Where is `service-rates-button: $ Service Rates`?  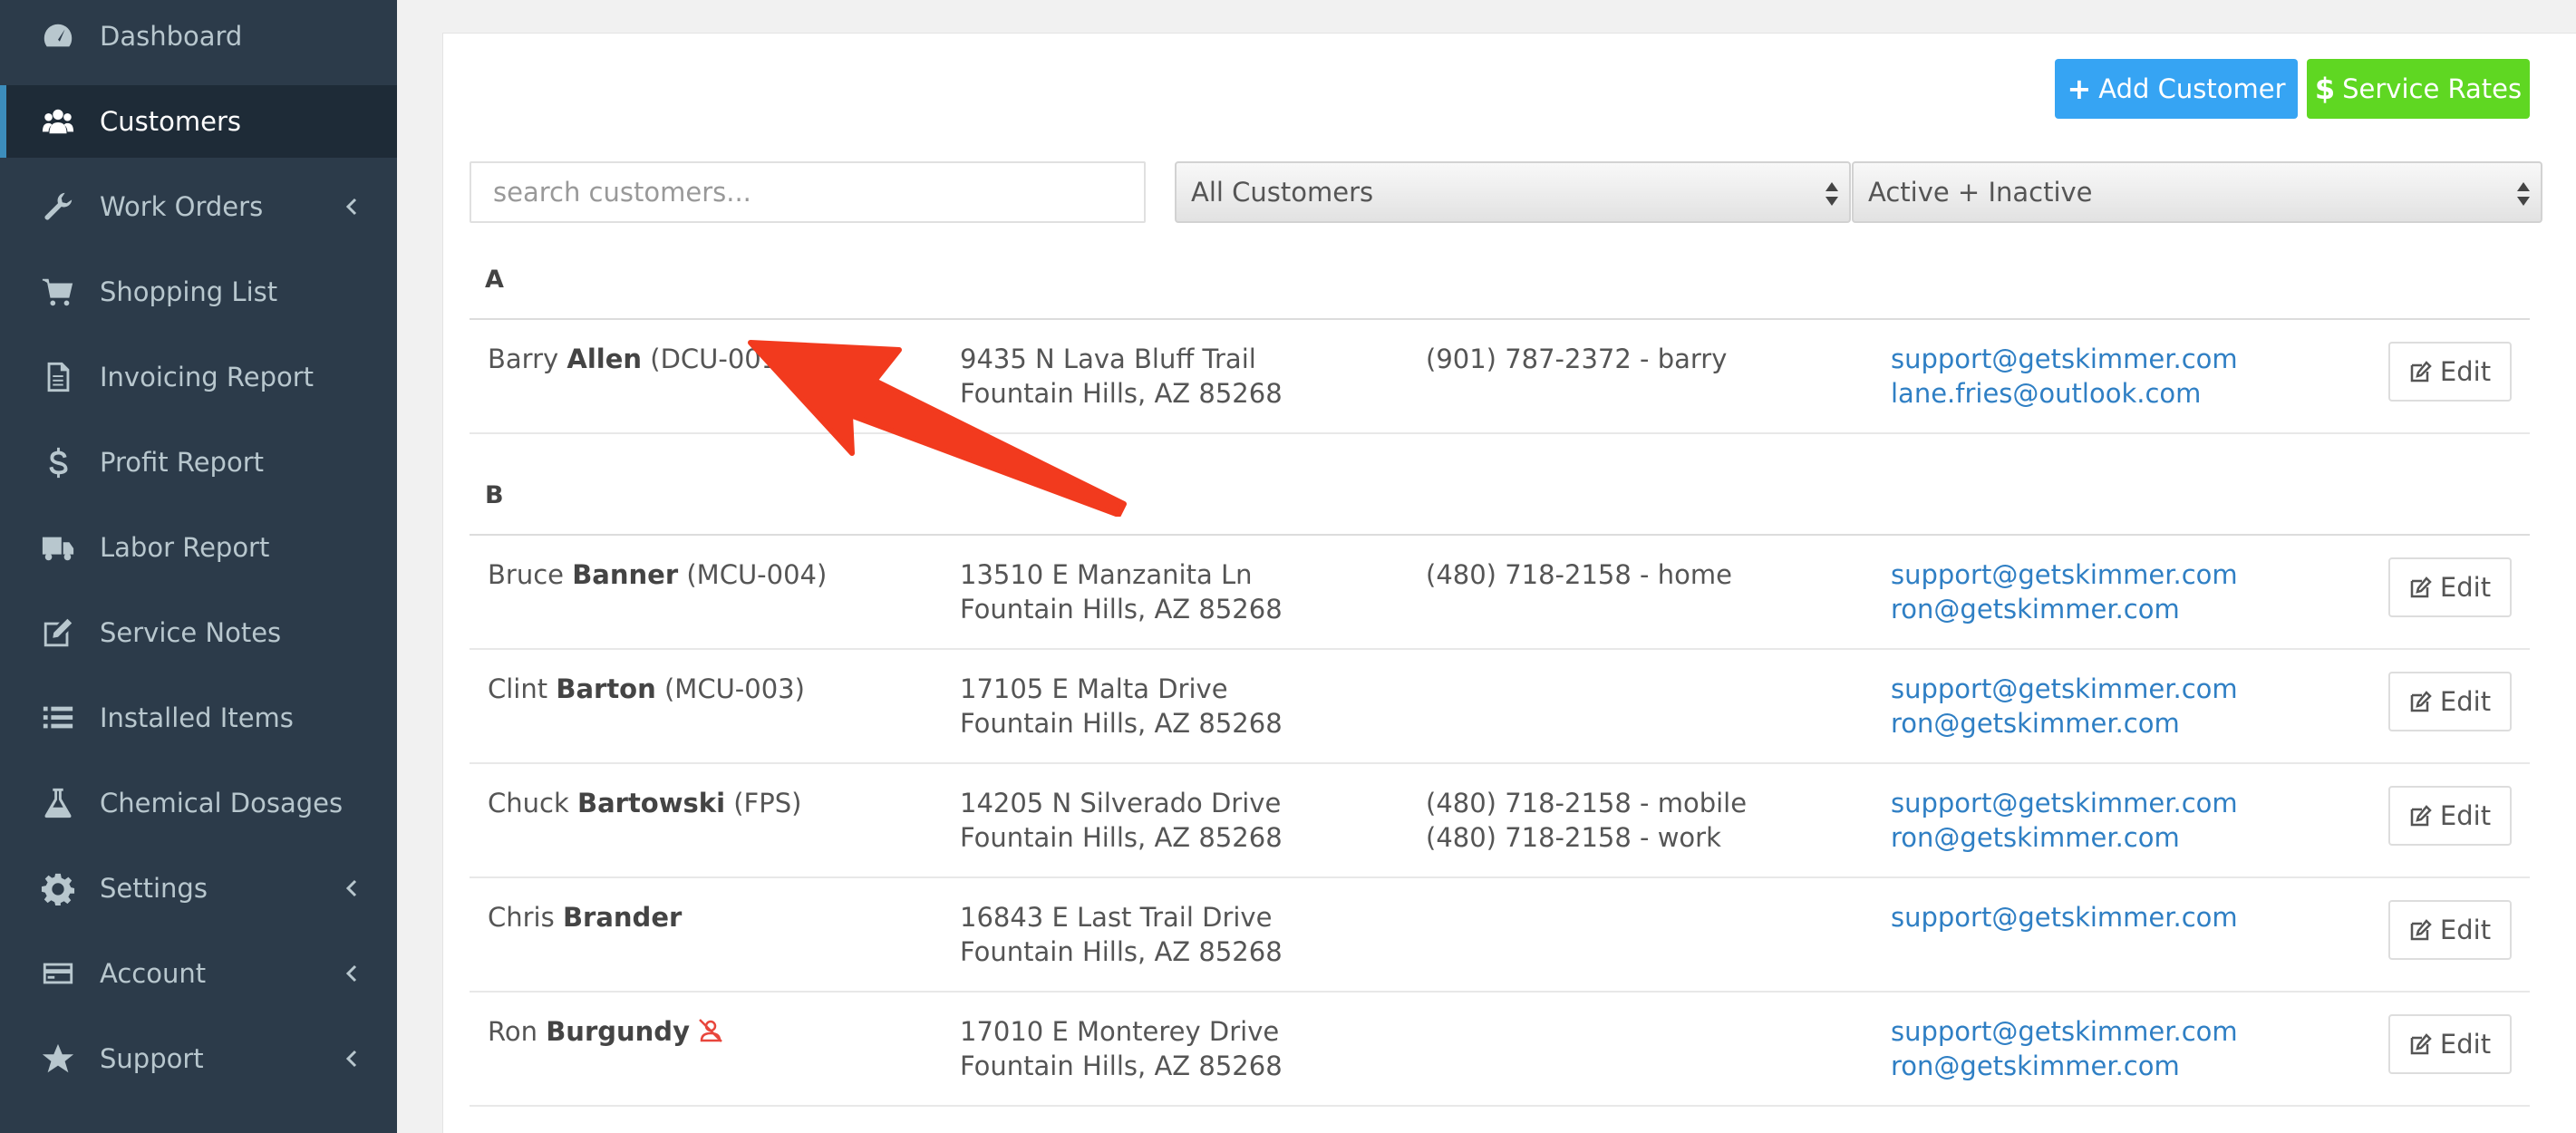
service-rates-button: $ Service Rates is located at coordinates (2418, 89).